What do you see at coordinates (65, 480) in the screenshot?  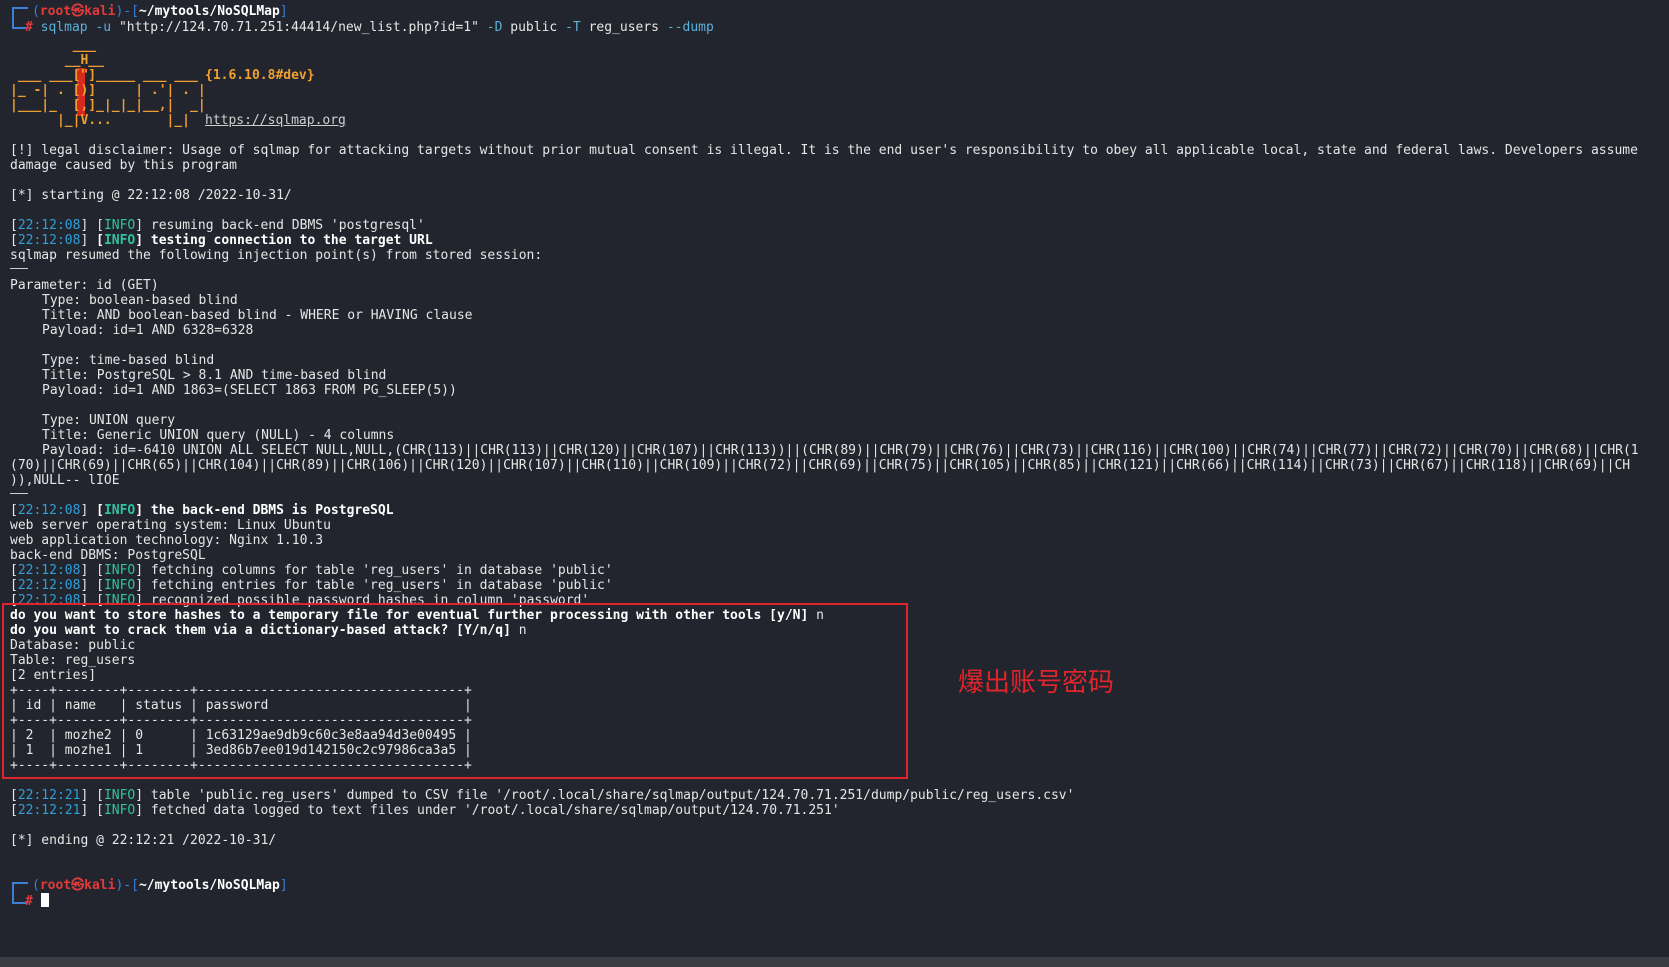 I see `injection-payload-wrap: )),NULL-- lIOE` at bounding box center [65, 480].